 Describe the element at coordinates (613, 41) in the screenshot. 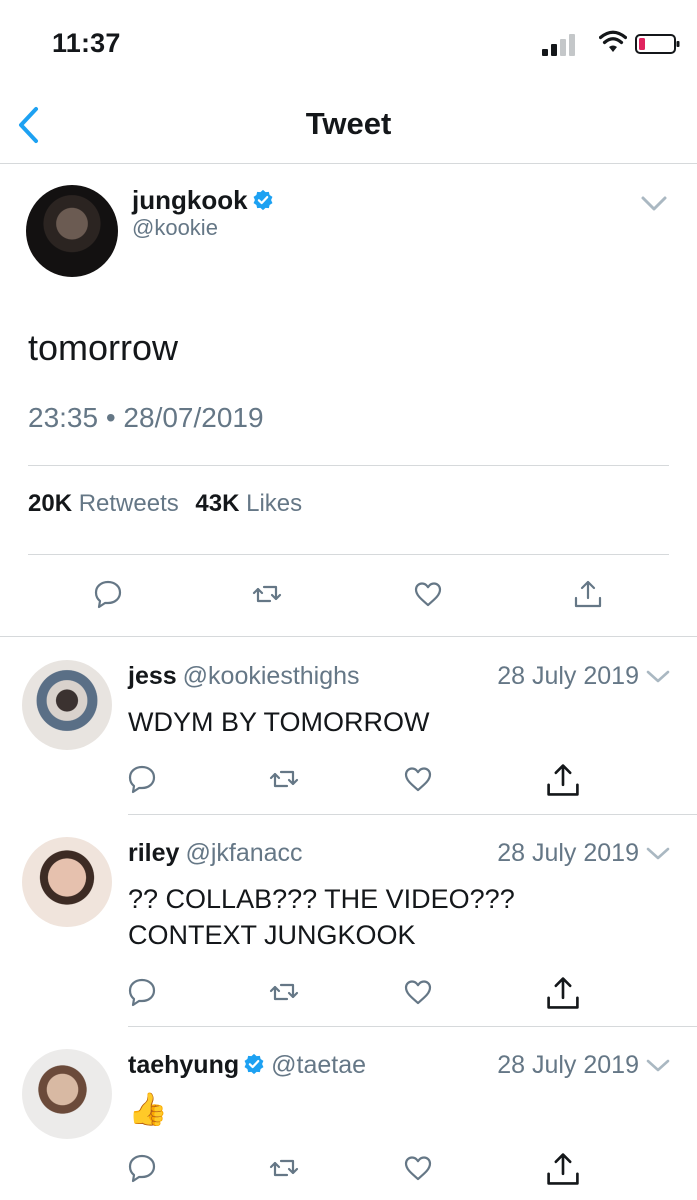

I see `wifi-icon` at that location.